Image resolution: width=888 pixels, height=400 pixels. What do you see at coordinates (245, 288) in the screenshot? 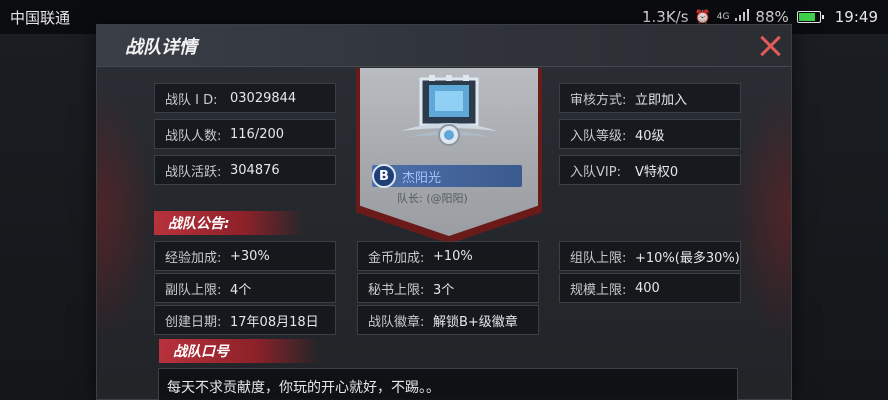
I see `vice-limit-field: 副队上限: 4个` at bounding box center [245, 288].